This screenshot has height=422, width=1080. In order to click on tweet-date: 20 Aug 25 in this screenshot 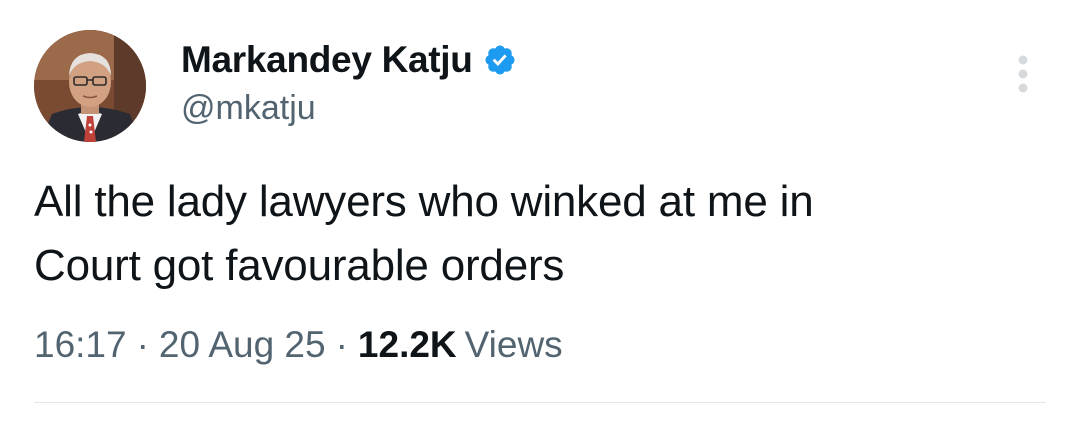, I will do `click(242, 345)`.